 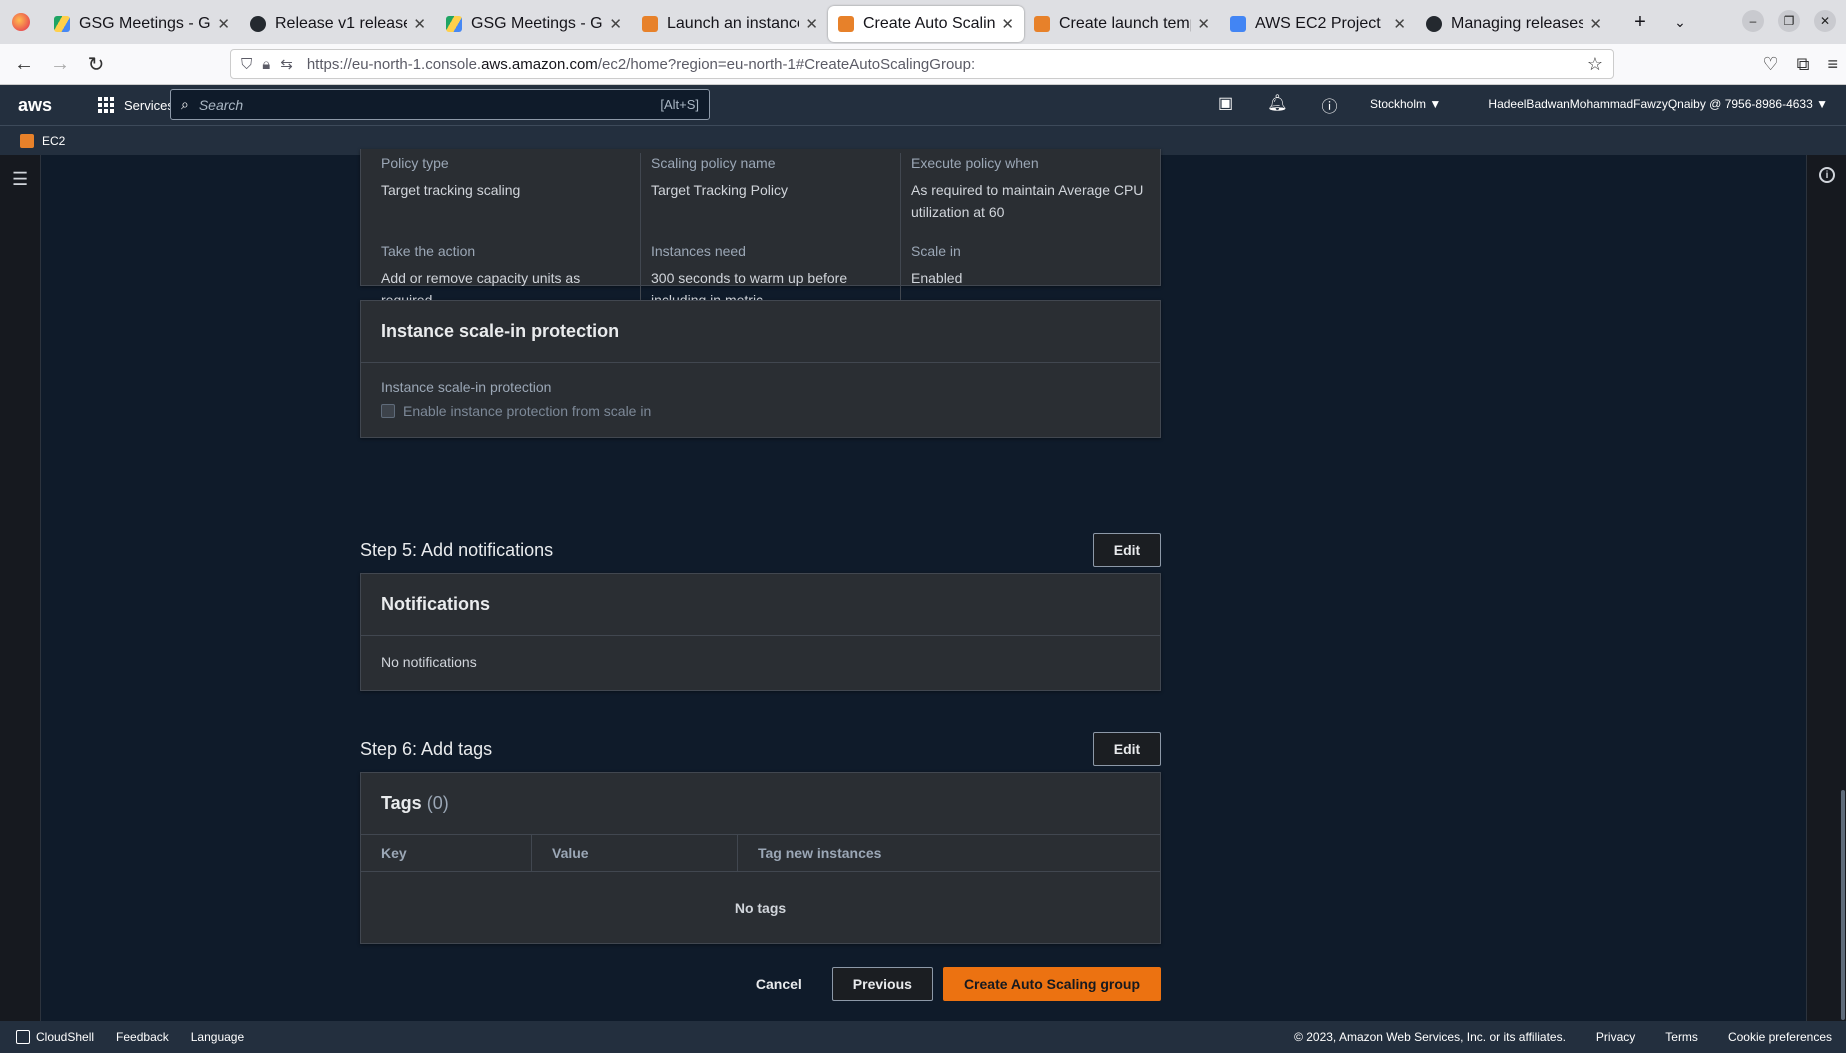 I want to click on language-link: Language, so click(x=217, y=1037).